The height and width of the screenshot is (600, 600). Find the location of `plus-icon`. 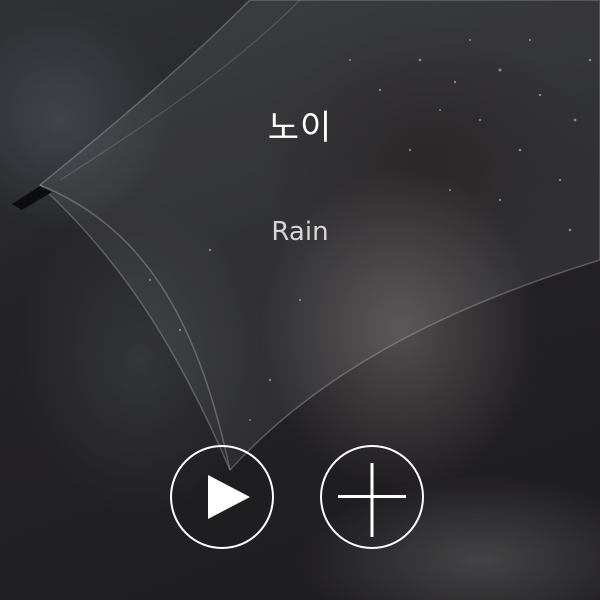

plus-icon is located at coordinates (372, 500).